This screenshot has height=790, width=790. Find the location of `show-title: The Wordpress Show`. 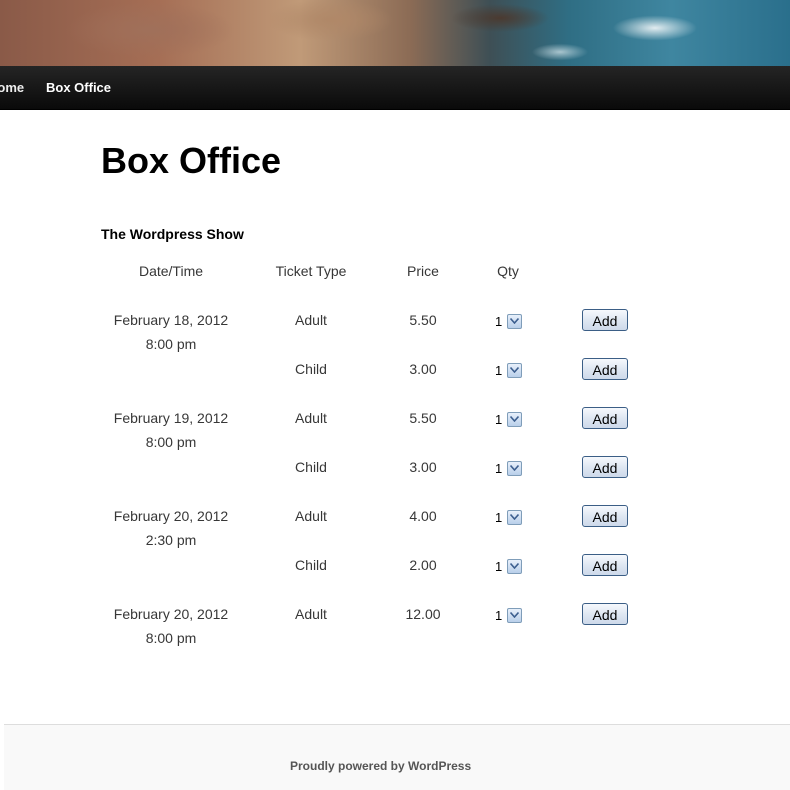

show-title: The Wordpress Show is located at coordinates (172, 234).